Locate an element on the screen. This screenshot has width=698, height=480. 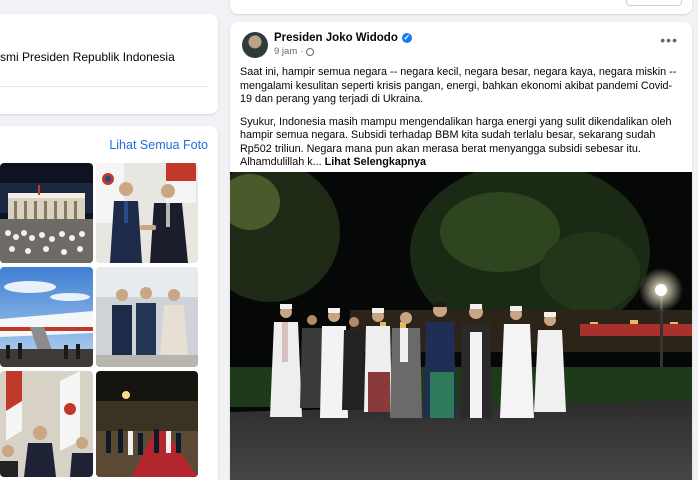
photo-thumbnail-palace-night is located at coordinates (46, 213).